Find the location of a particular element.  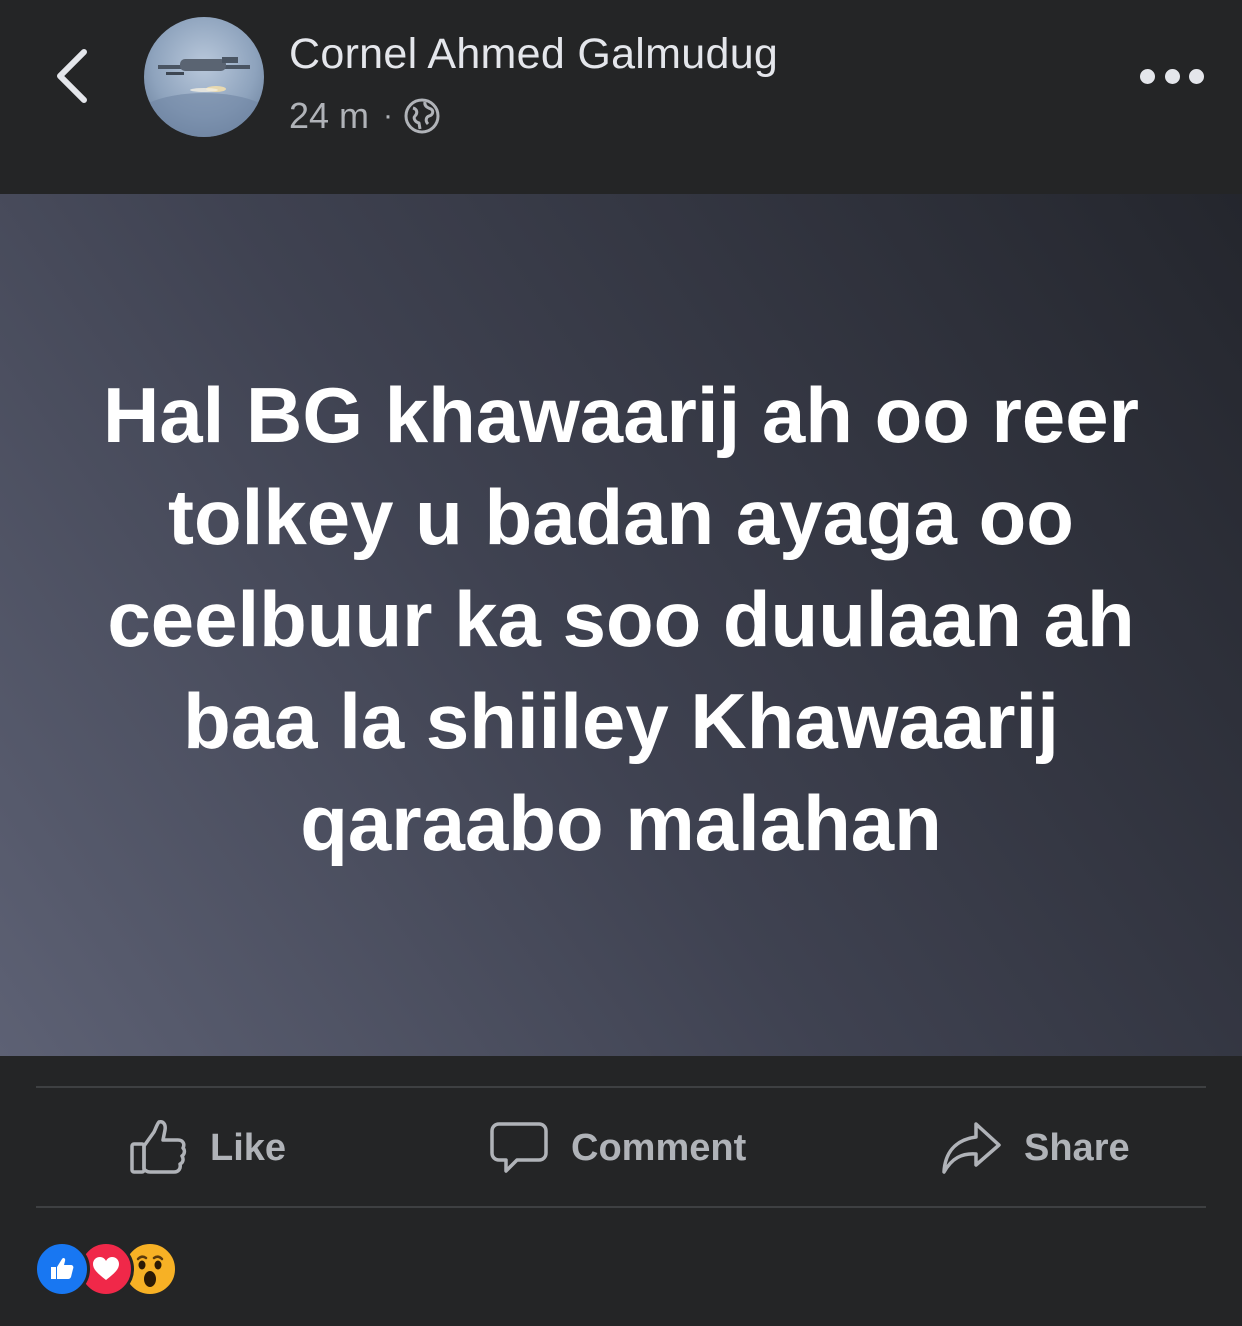

post-meta: 24 m · is located at coordinates (365, 116).